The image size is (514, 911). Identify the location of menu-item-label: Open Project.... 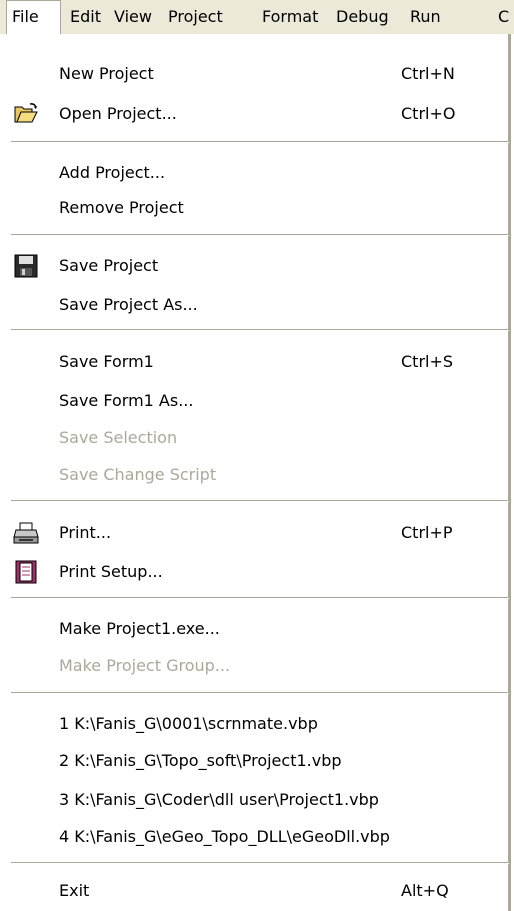
(118, 113).